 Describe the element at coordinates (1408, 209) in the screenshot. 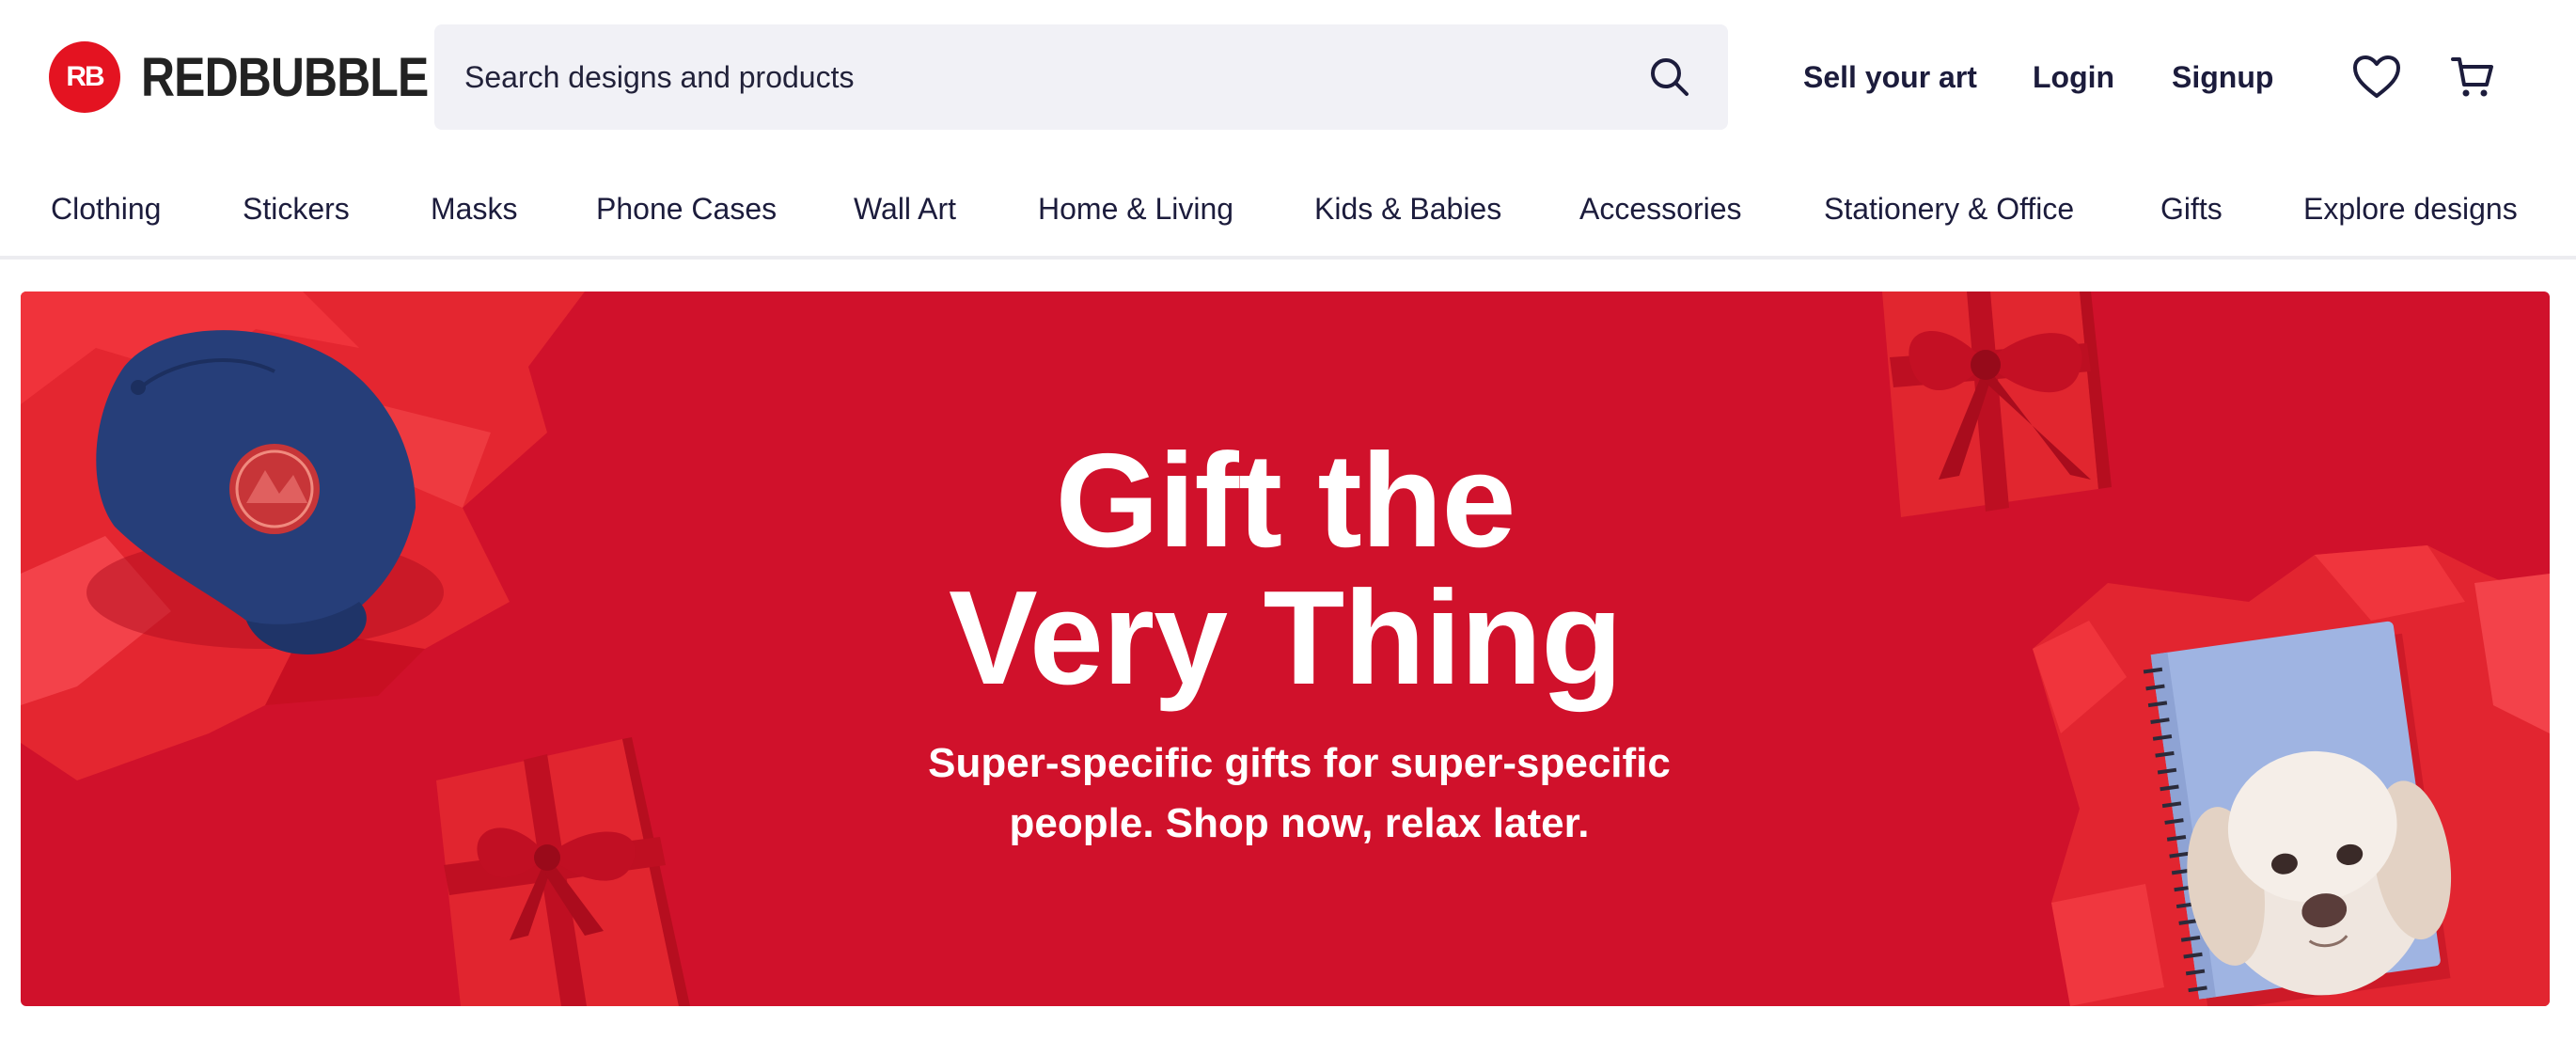

I see `category-kids-babies: Kids & Babies` at that location.